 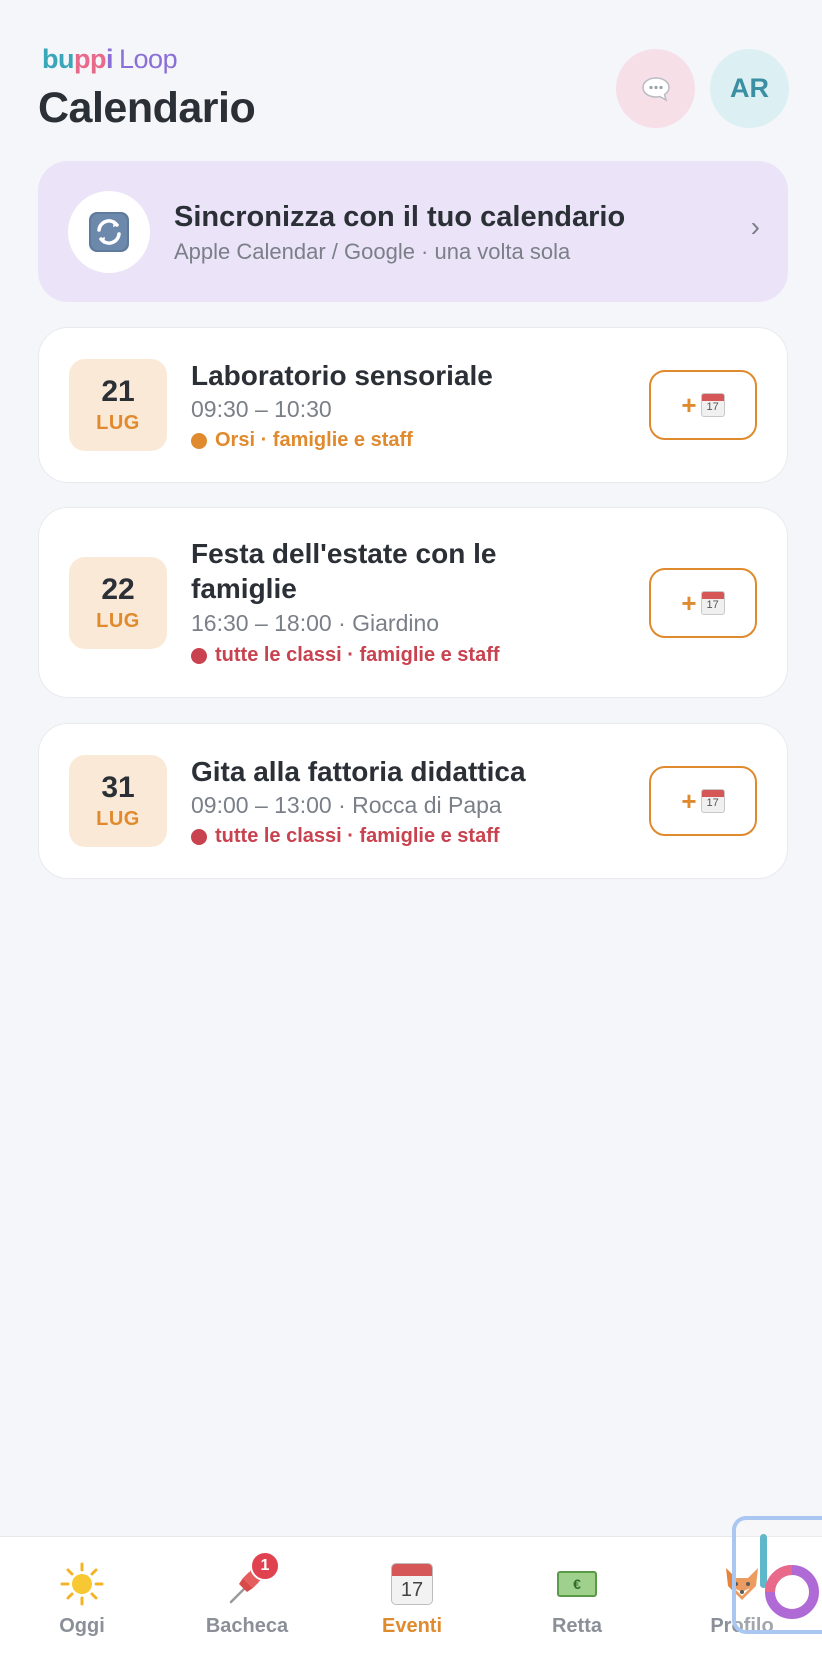 What do you see at coordinates (265, 1566) in the screenshot?
I see `notification-badge: 1` at bounding box center [265, 1566].